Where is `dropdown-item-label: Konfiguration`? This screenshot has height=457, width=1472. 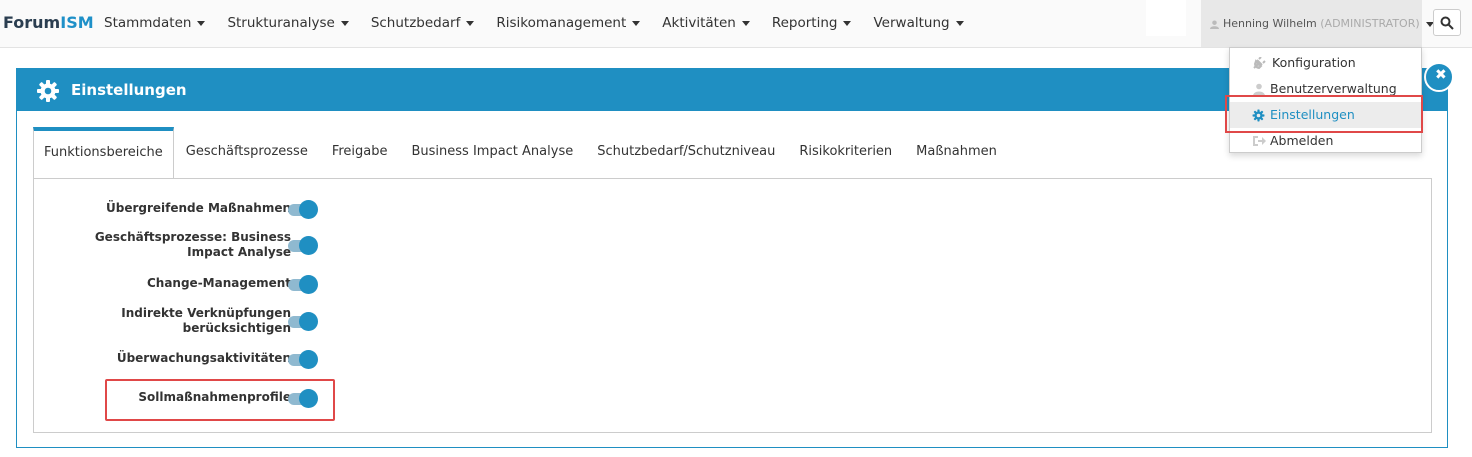 dropdown-item-label: Konfiguration is located at coordinates (1314, 62).